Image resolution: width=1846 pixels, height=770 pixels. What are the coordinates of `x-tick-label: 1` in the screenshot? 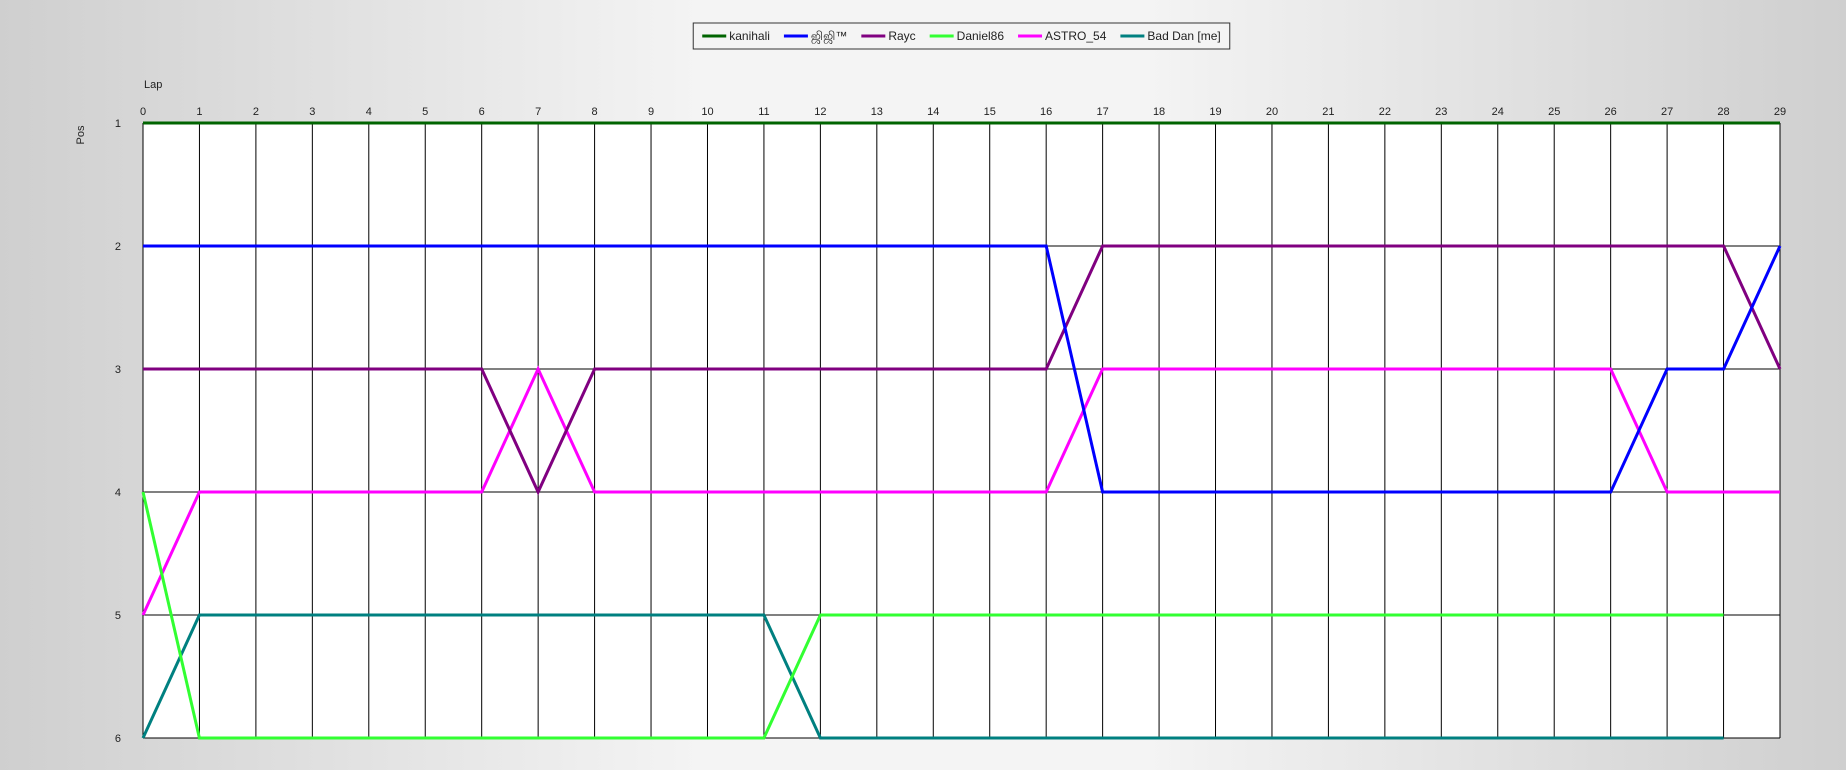 It's located at (199, 112).